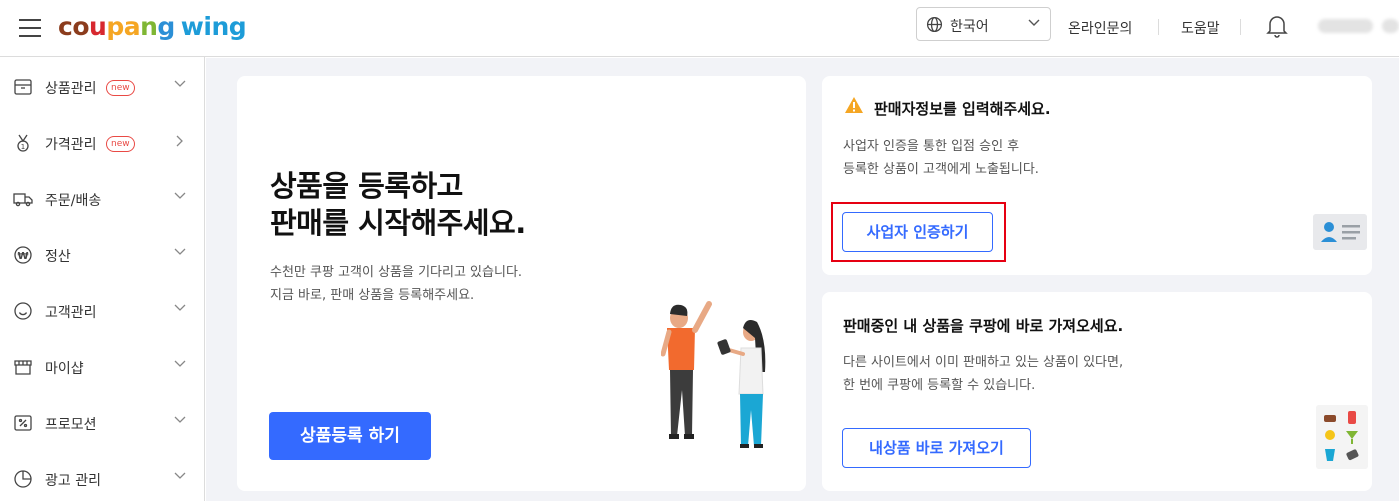 The height and width of the screenshot is (501, 1399). I want to click on register-product-button: 상품등록 하기, so click(350, 436).